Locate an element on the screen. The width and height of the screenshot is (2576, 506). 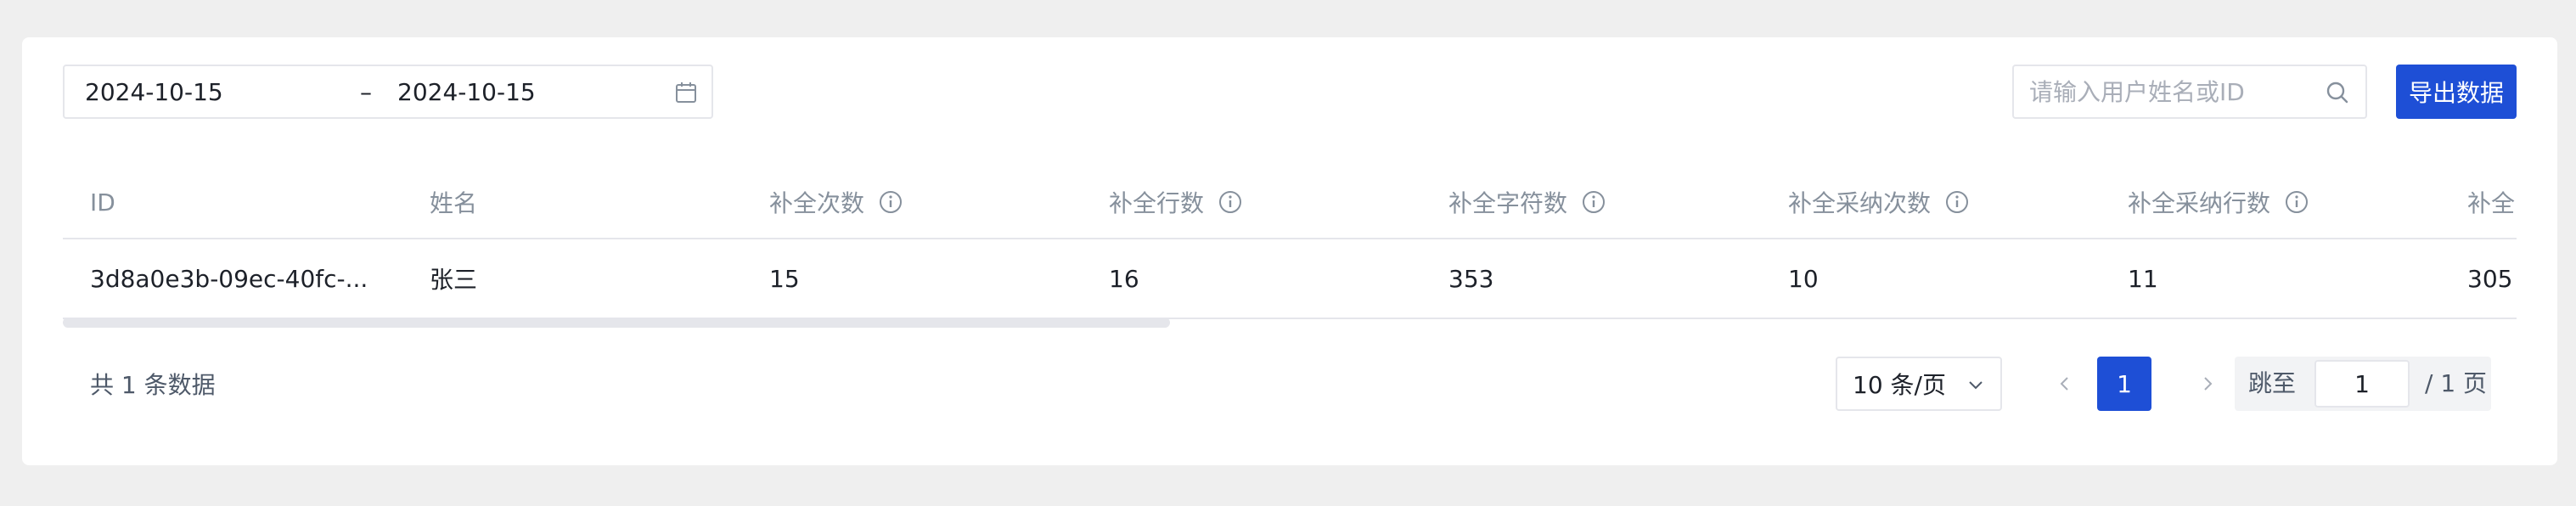
column-header-label: 补全字符数 is located at coordinates (1508, 203).